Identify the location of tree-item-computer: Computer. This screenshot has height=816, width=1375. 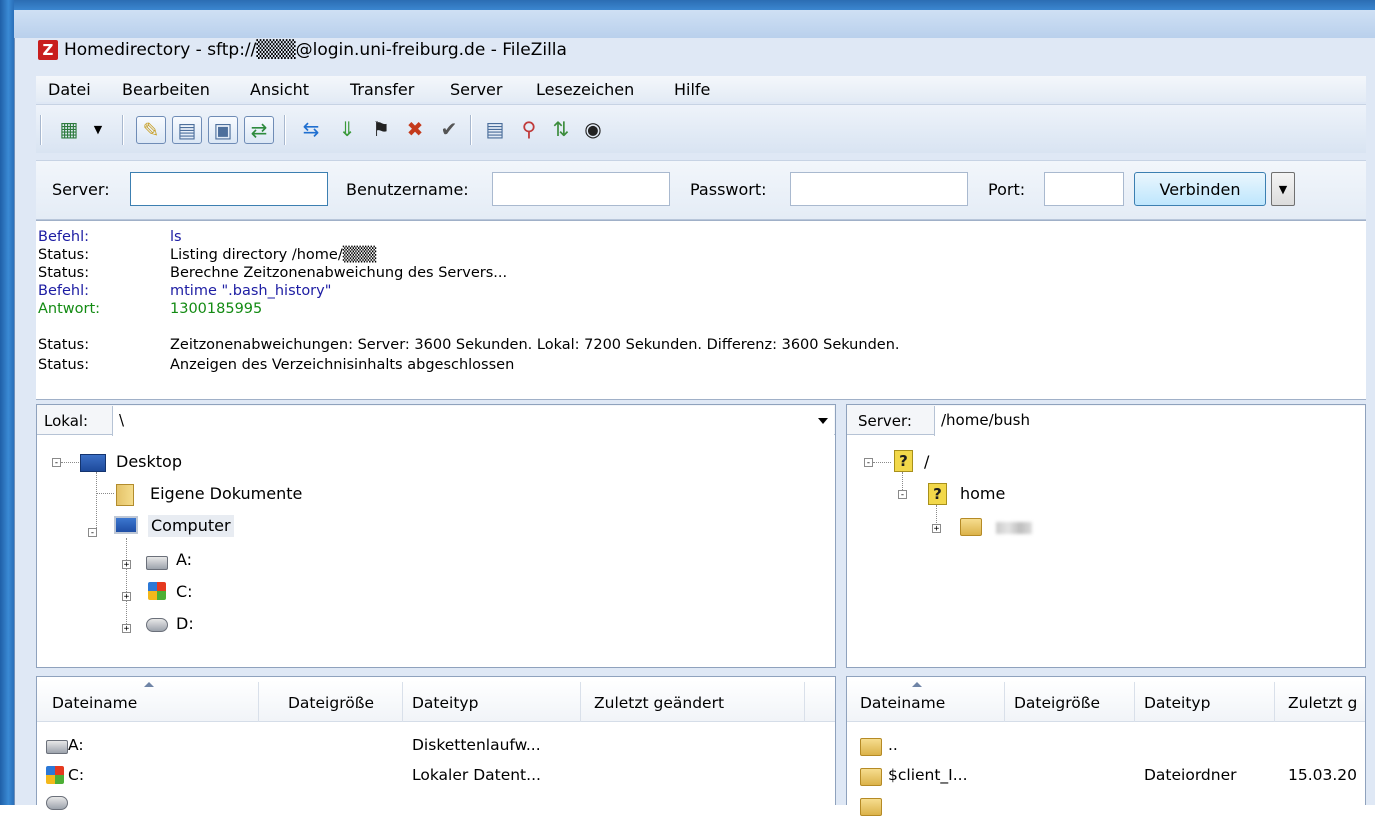
(191, 526).